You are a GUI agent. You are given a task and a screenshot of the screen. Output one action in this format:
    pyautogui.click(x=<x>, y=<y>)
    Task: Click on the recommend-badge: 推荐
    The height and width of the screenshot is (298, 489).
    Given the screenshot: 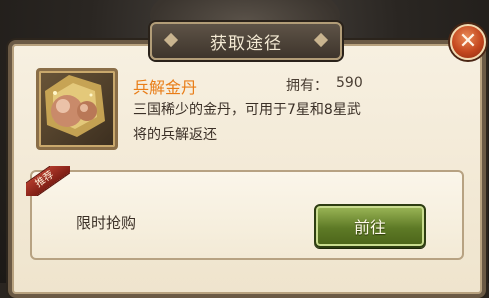 What is the action you would take?
    pyautogui.click(x=48, y=181)
    